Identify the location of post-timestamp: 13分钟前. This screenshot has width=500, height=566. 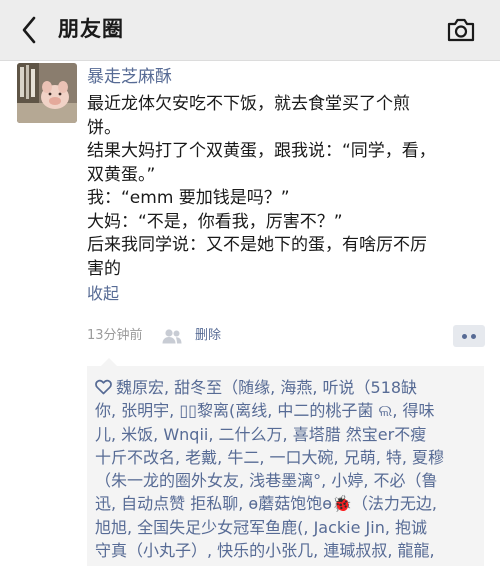
(115, 335).